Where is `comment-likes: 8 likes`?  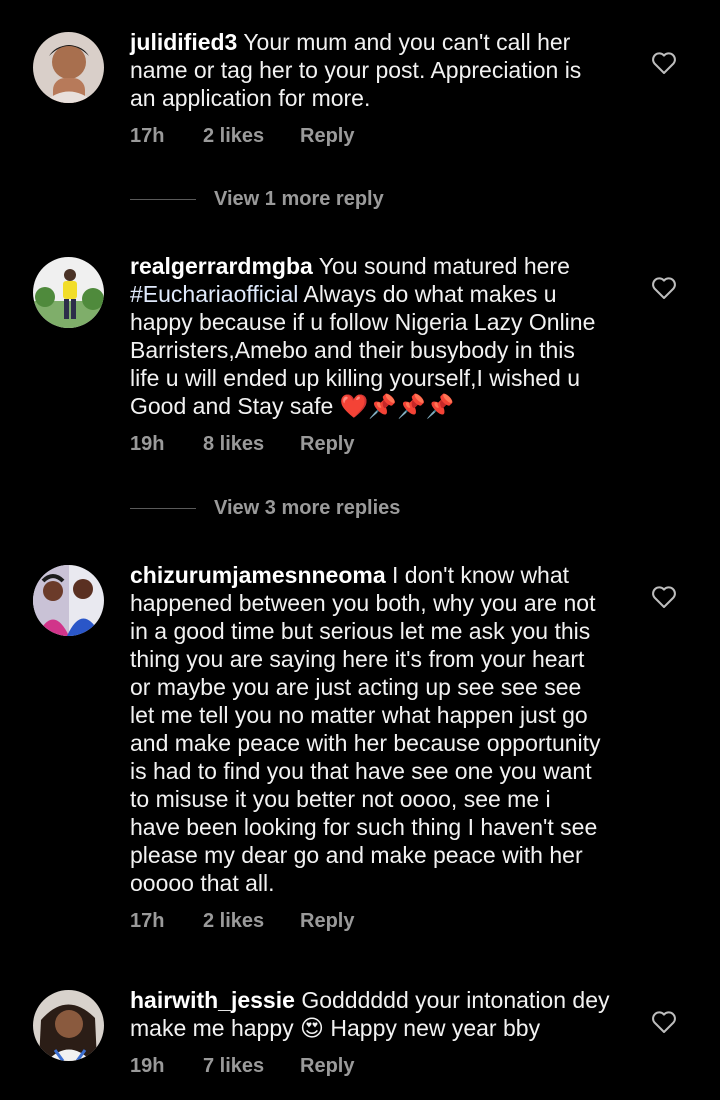 comment-likes: 8 likes is located at coordinates (251, 444).